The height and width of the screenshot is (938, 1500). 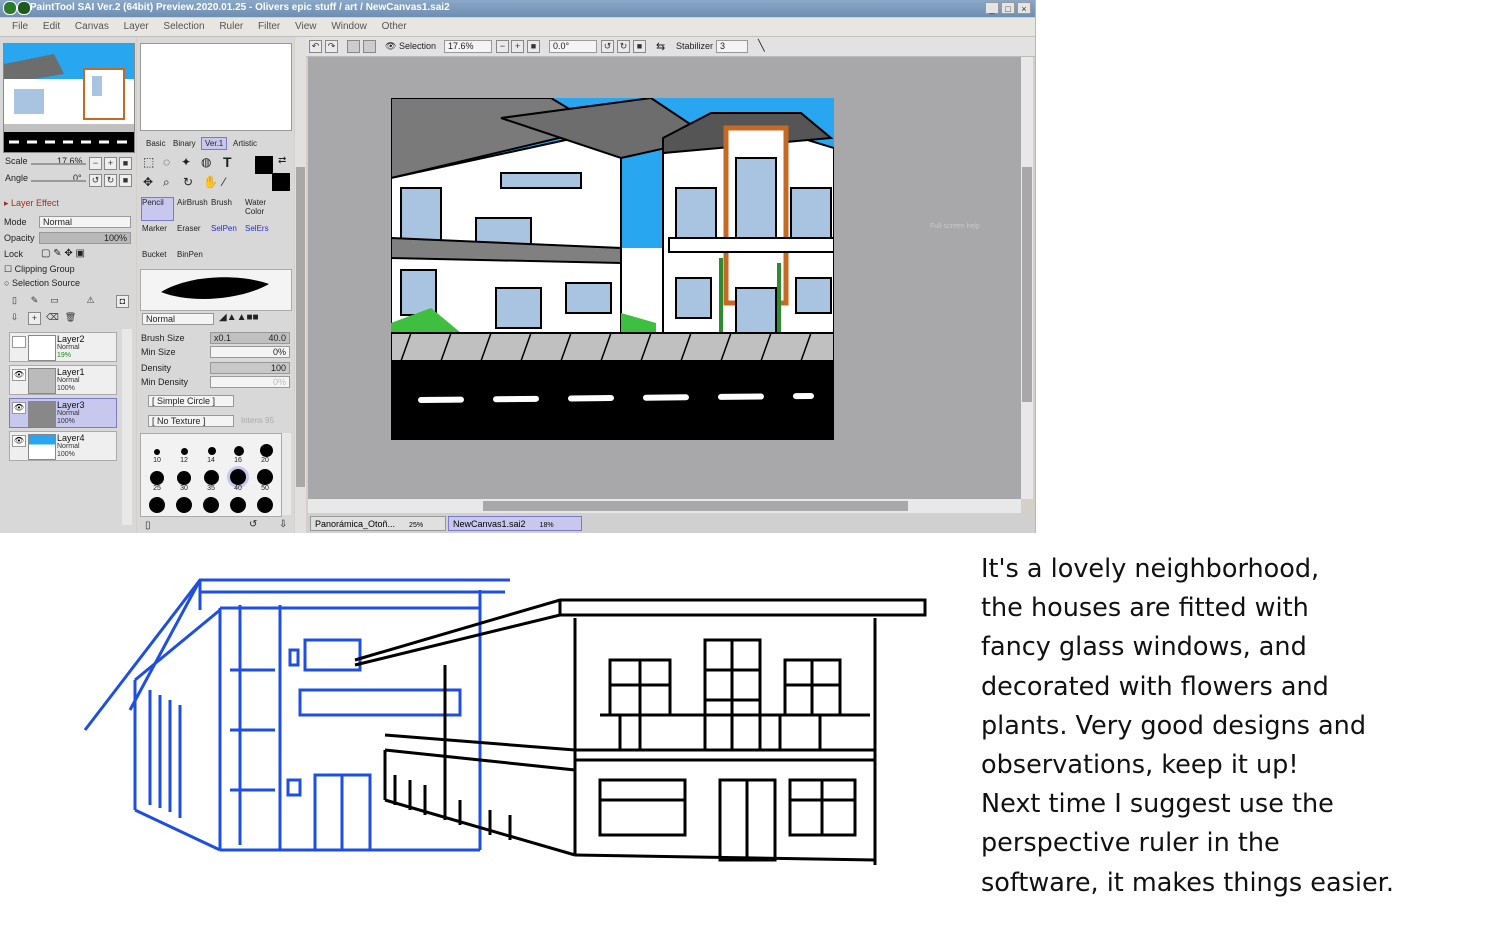 I want to click on new-folder-icon: ▭, so click(x=54, y=301).